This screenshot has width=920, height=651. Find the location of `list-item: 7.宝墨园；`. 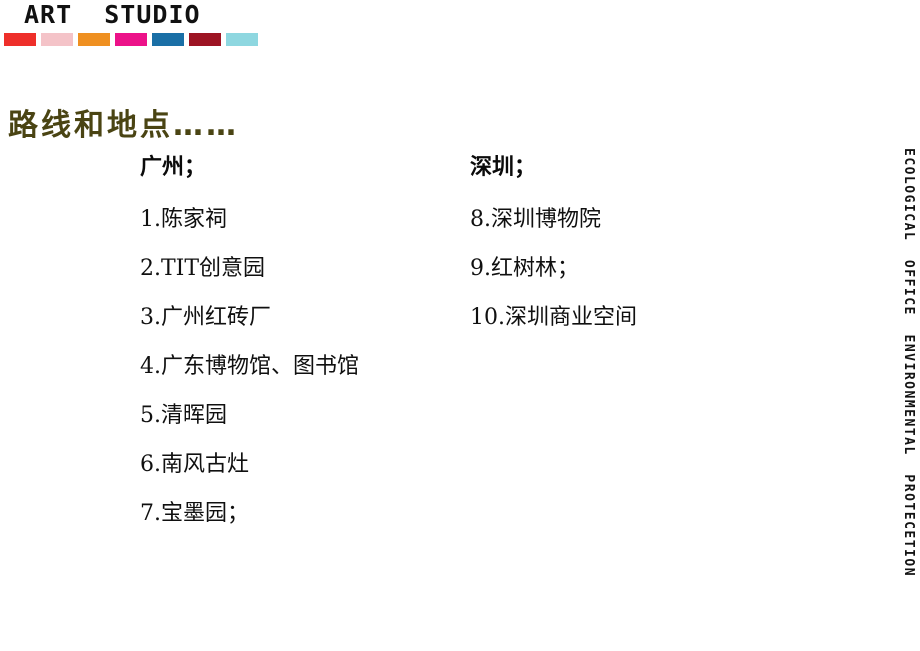

list-item: 7.宝墨园； is located at coordinates (194, 513).